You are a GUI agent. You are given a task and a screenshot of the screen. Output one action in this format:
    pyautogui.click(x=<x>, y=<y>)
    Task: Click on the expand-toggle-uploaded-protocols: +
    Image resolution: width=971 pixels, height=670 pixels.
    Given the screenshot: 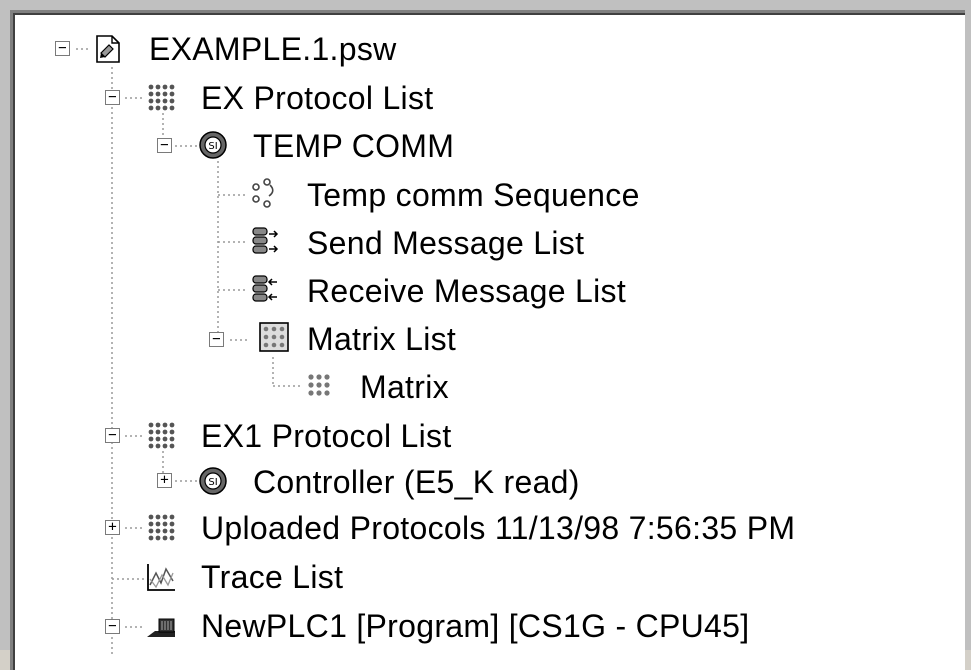 What is the action you would take?
    pyautogui.click(x=112, y=527)
    